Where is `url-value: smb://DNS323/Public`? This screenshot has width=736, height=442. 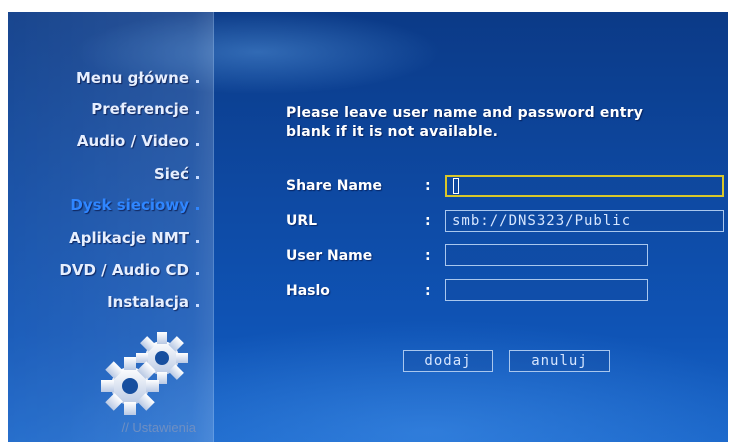 url-value: smb://DNS323/Public is located at coordinates (542, 221).